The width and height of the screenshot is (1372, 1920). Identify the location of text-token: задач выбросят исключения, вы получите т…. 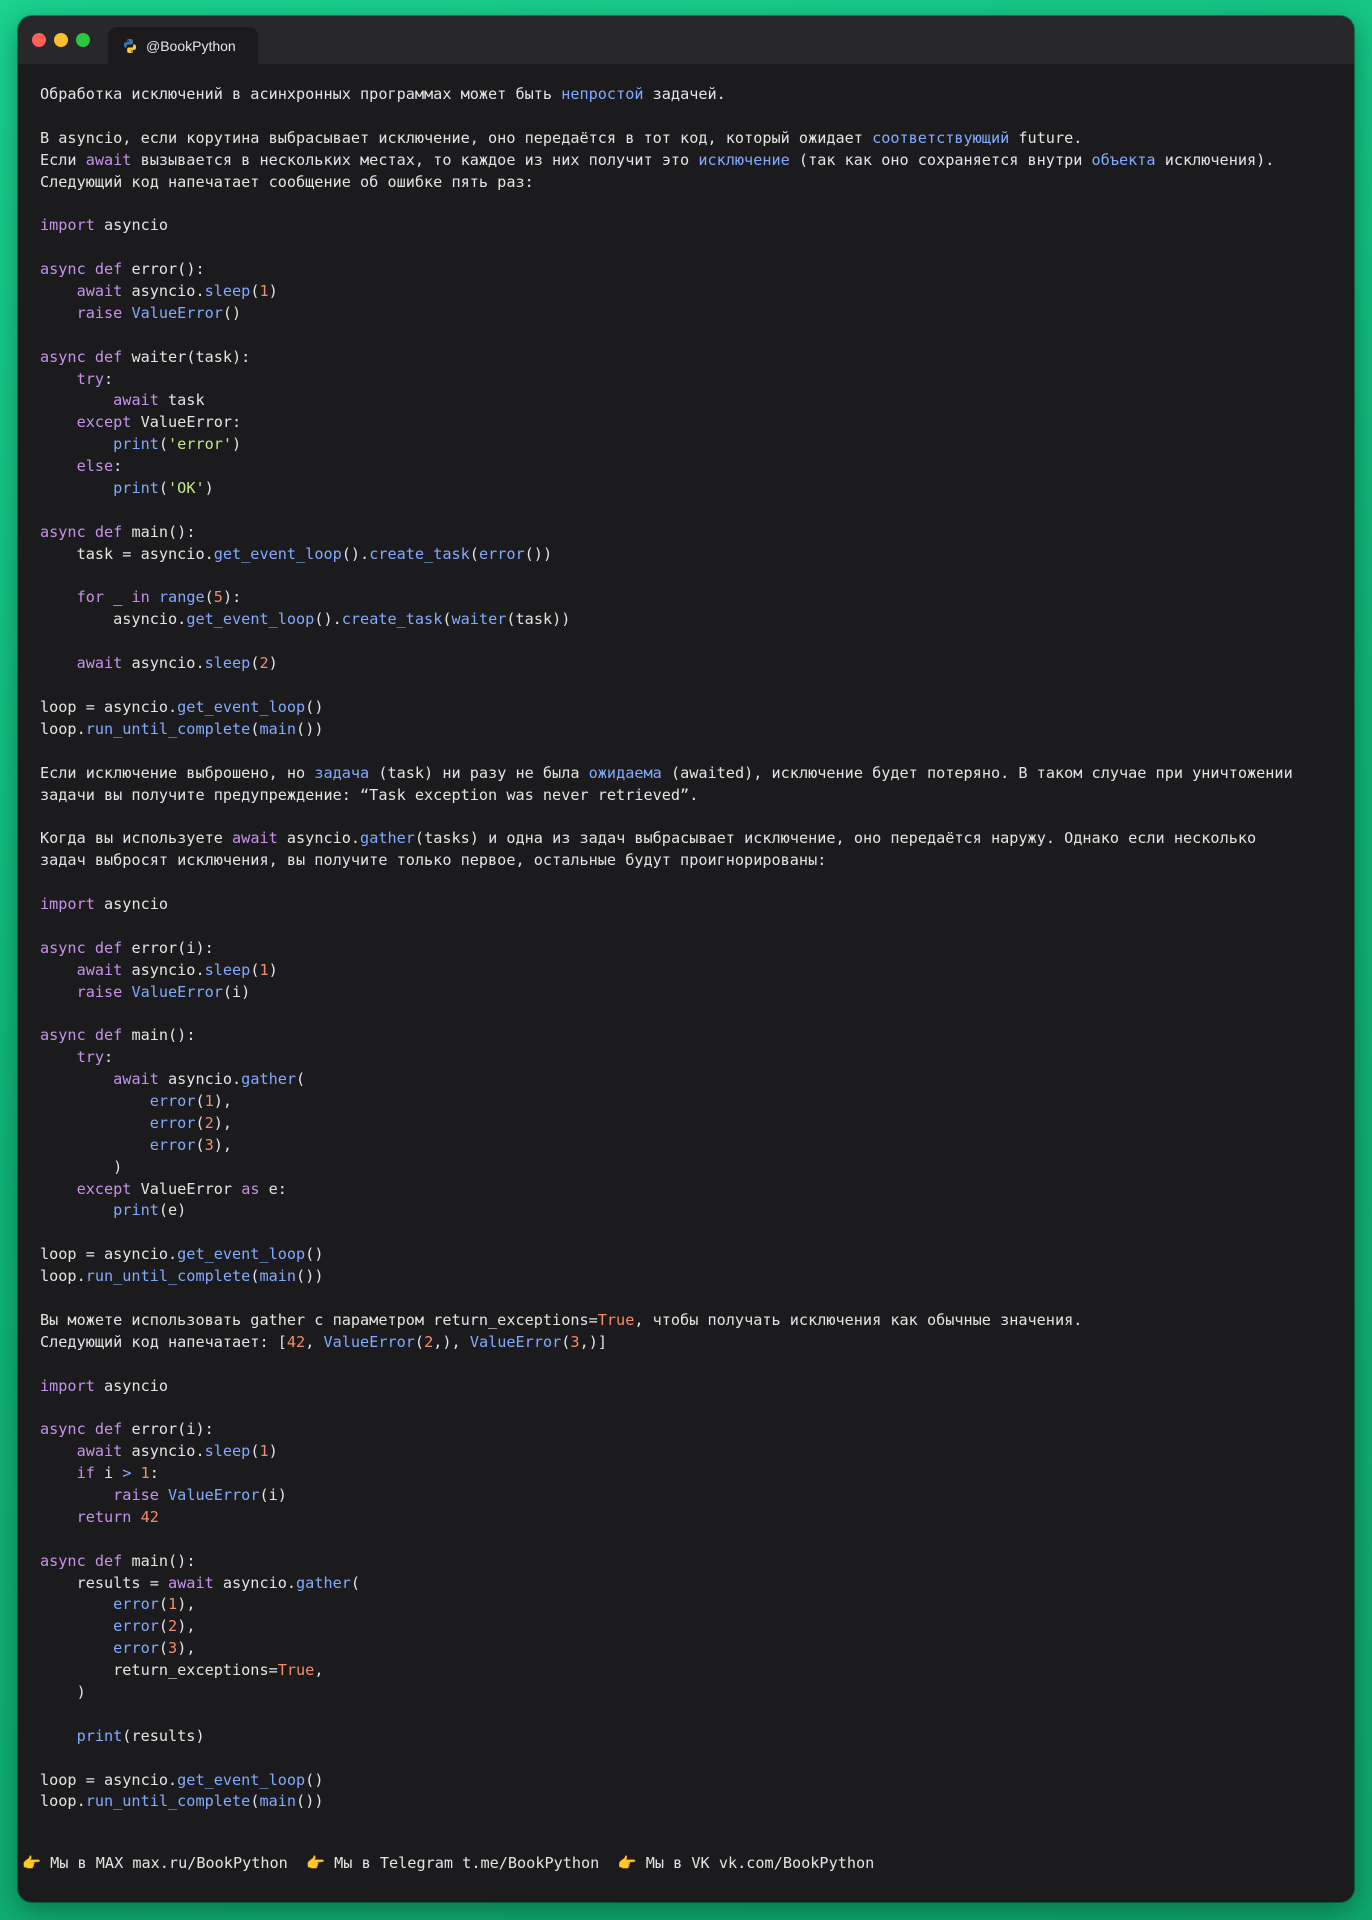
(433, 860).